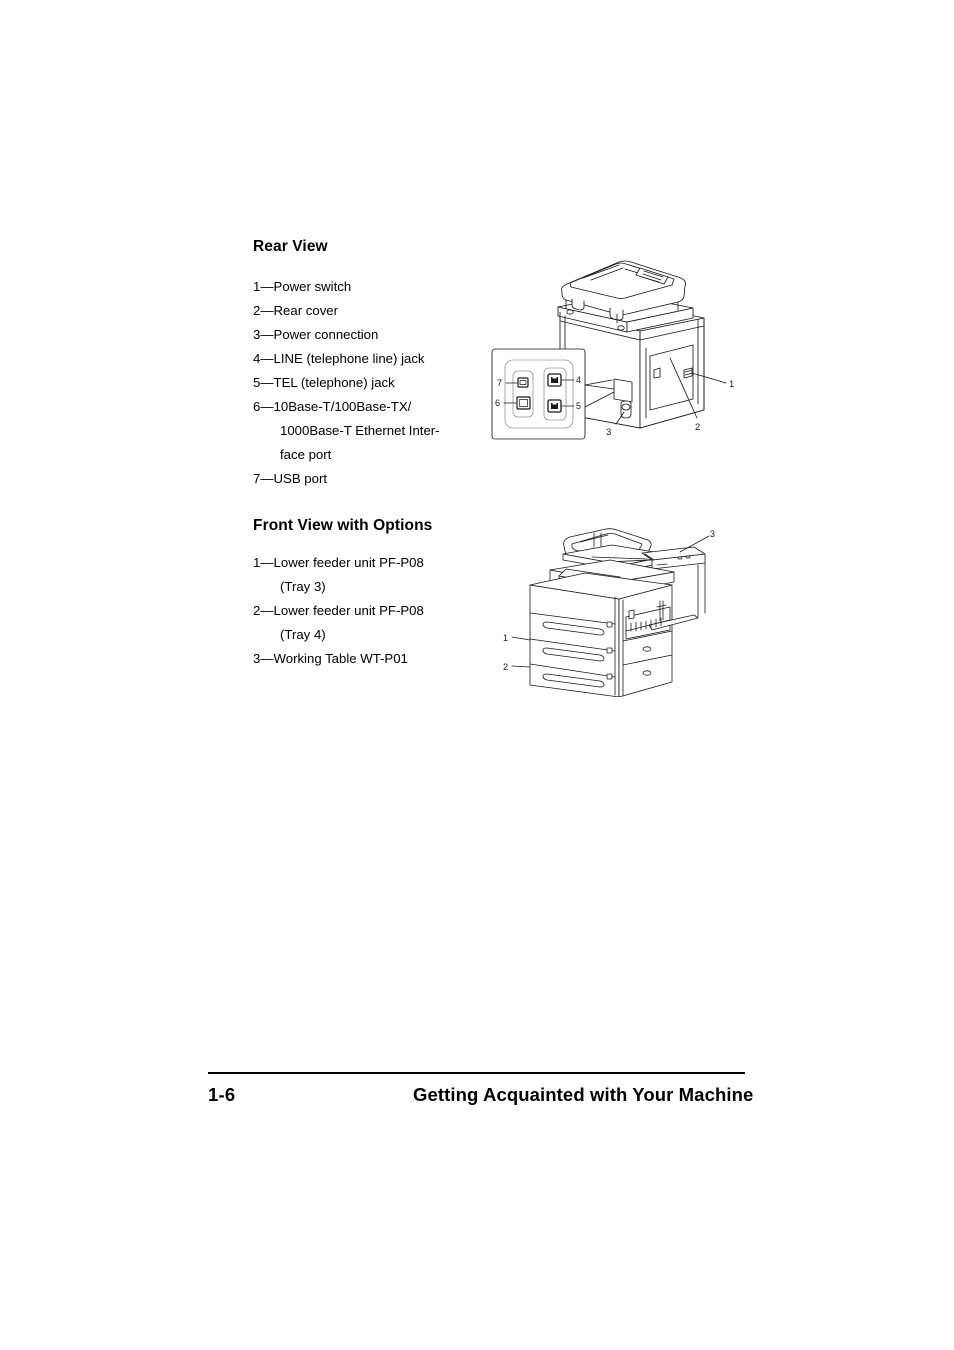  Describe the element at coordinates (497, 403) in the screenshot. I see `svg-text: 6` at that location.